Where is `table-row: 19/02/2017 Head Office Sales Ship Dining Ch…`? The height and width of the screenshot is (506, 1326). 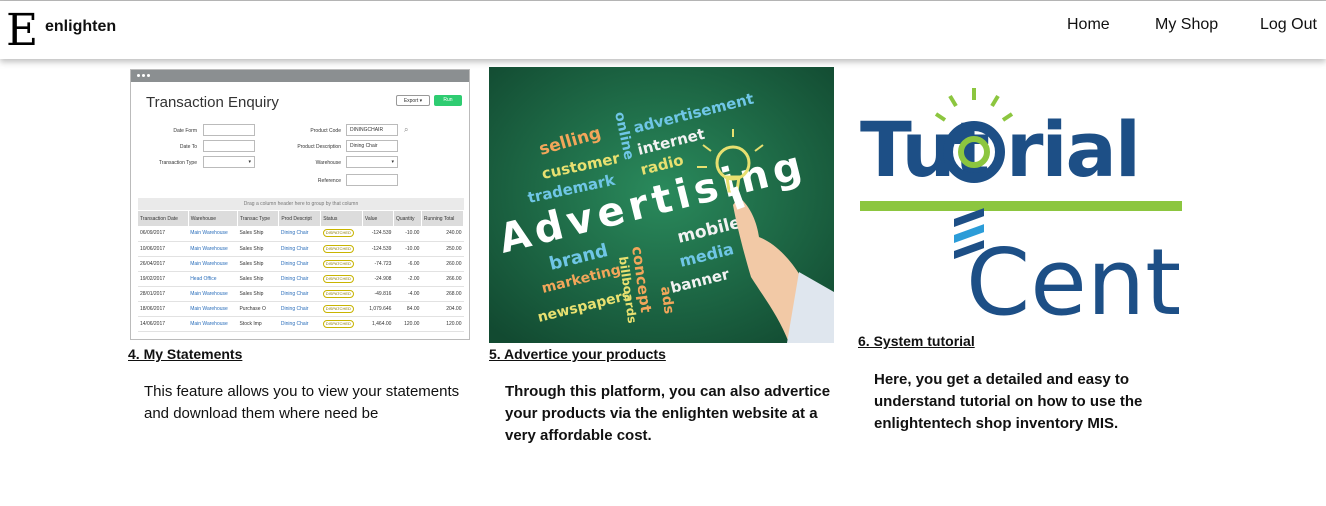 table-row: 19/02/2017 Head Office Sales Ship Dining Ch… is located at coordinates (301, 279).